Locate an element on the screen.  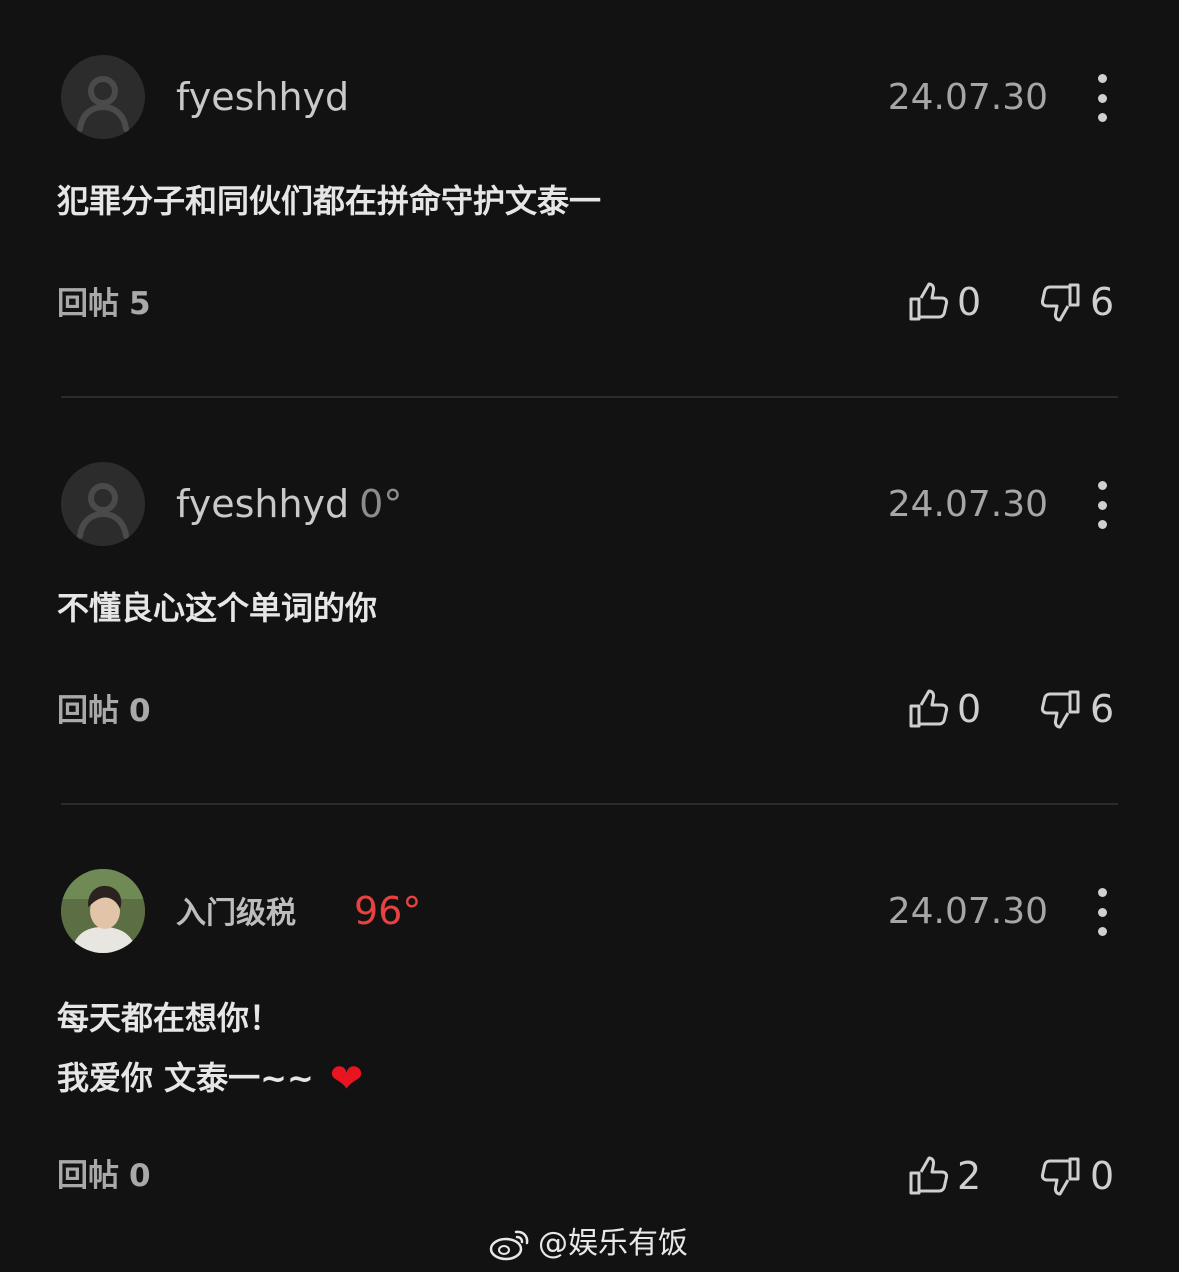
comment-text: 不懂良心这个单词的你 is located at coordinates (217, 608).